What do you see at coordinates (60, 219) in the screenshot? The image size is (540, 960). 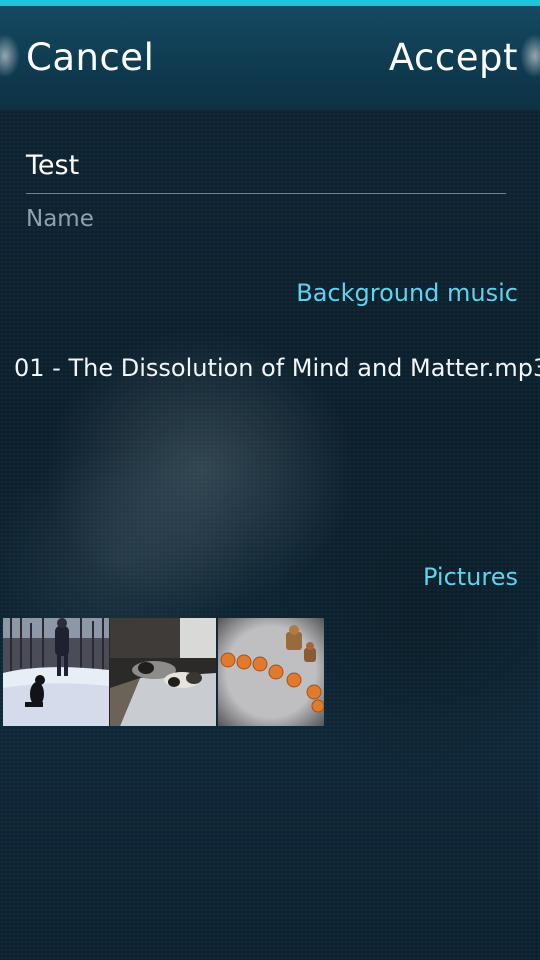 I see `name-field-label: Name` at bounding box center [60, 219].